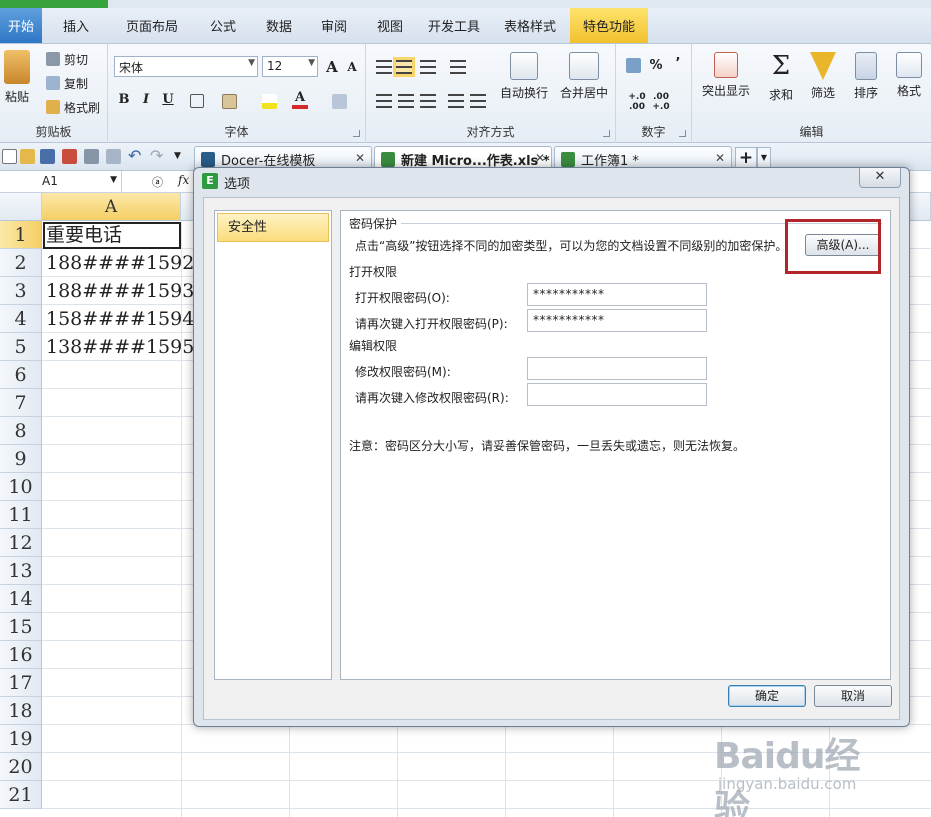 The height and width of the screenshot is (817, 931). Describe the element at coordinates (678, 63) in the screenshot. I see `comma-style-button: ’` at that location.